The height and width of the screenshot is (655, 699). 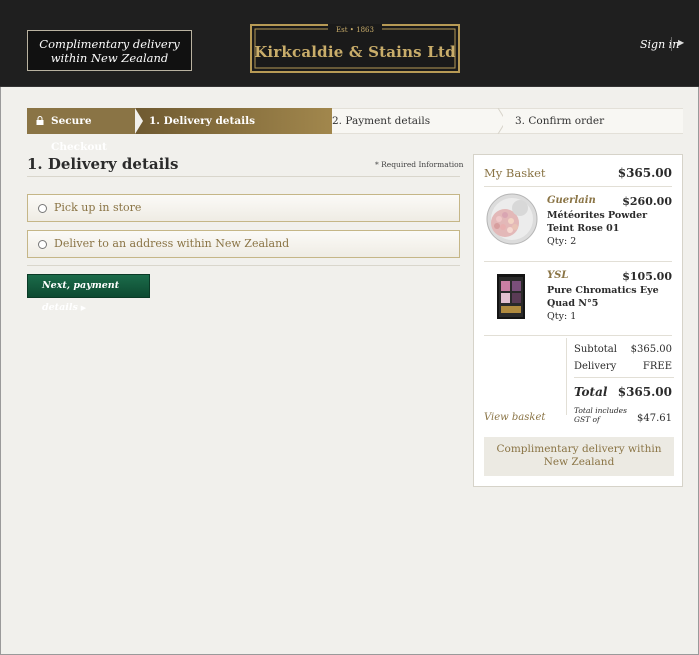 I want to click on secure-checkout-text: Secure Checkout, so click(x=79, y=134).